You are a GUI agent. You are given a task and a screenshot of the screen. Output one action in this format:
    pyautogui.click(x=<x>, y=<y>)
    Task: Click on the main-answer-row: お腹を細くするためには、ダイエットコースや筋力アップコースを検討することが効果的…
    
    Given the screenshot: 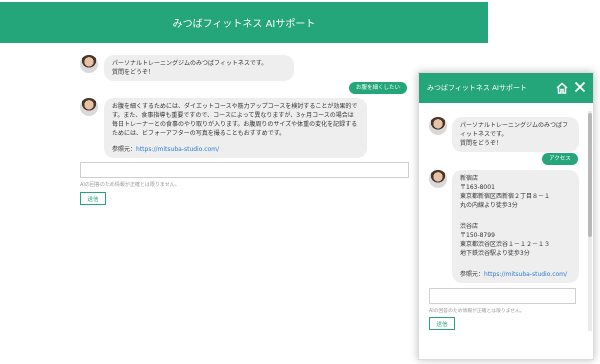 What is the action you would take?
    pyautogui.click(x=223, y=128)
    